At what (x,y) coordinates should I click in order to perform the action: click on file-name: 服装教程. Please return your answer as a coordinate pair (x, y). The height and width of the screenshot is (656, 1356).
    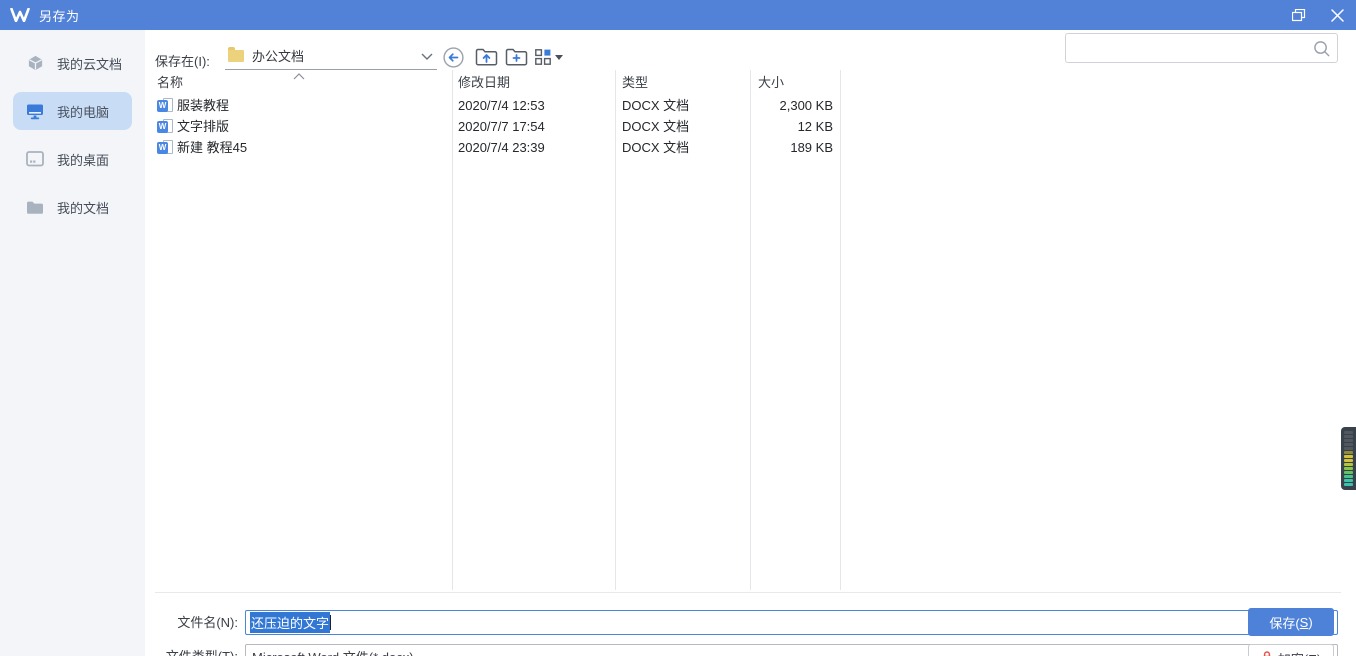
    Looking at the image, I should click on (203, 105).